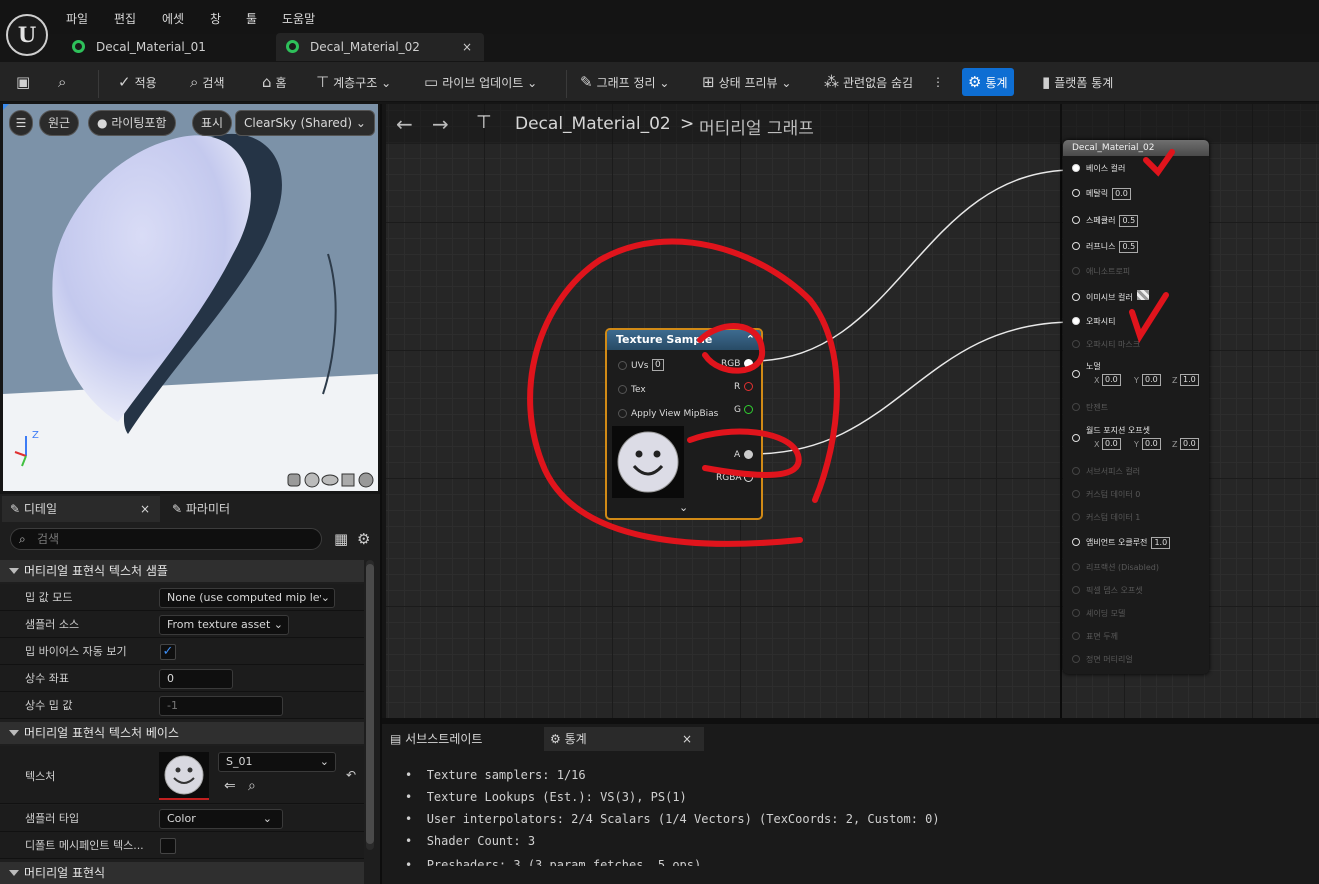  I want to click on stat-line: • Preshaders: 3 (3 param fetches, 5 ops), so click(553, 862).